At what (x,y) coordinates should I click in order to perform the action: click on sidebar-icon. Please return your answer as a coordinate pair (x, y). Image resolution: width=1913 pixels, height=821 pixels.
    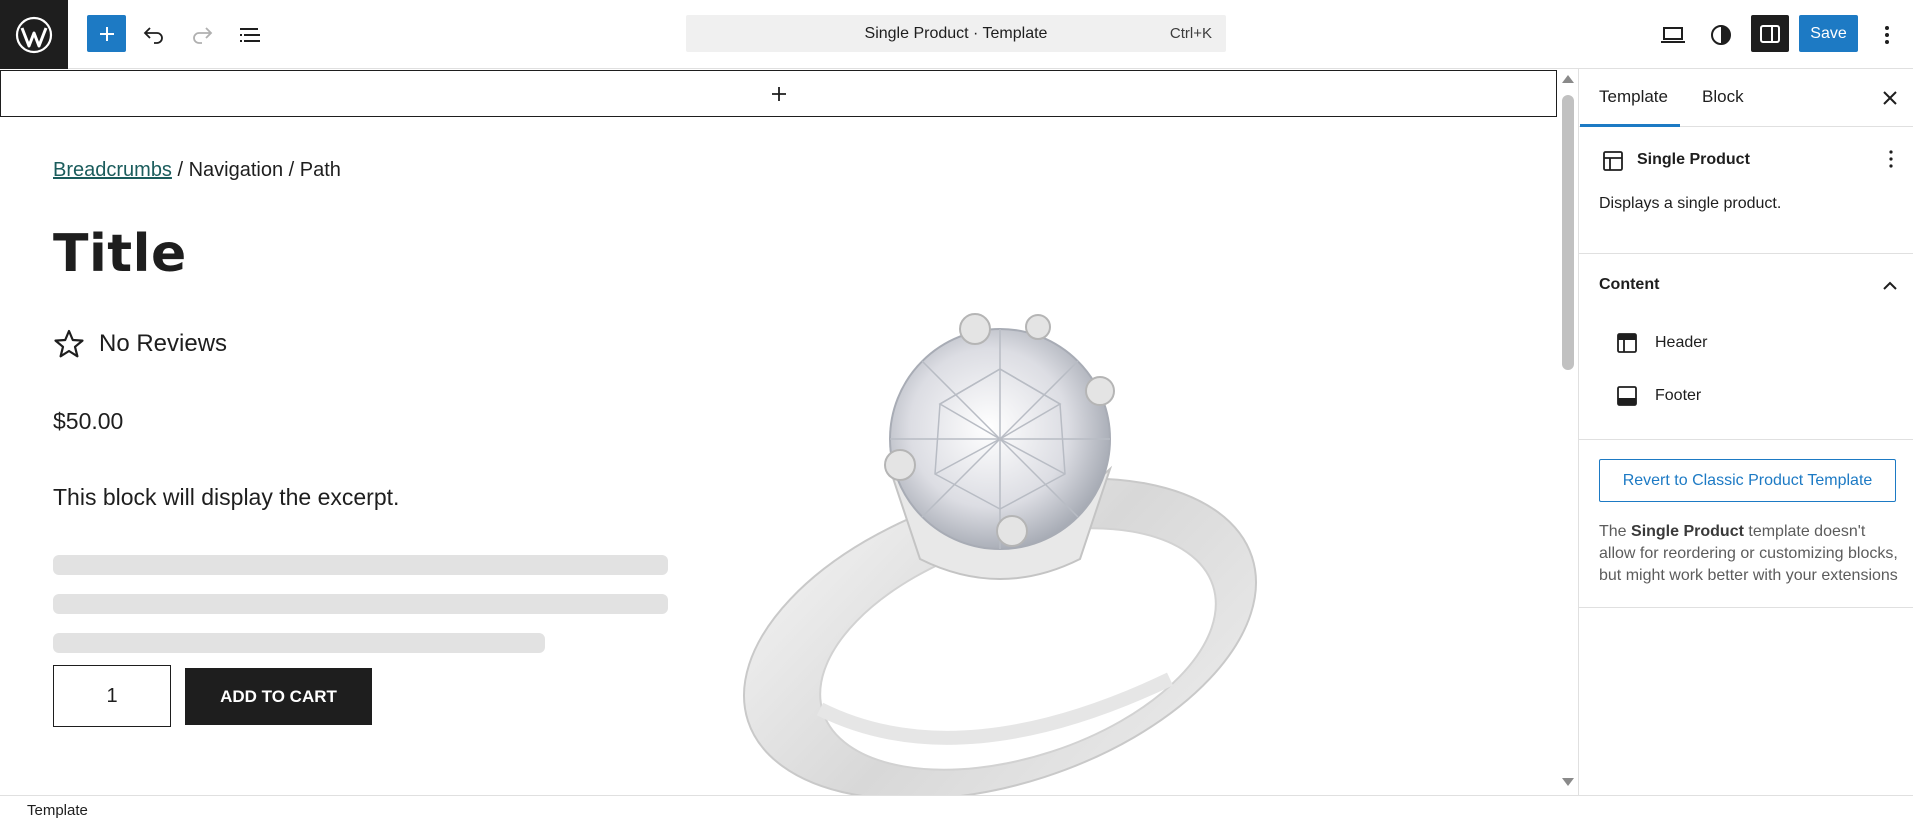
    Looking at the image, I should click on (1770, 33).